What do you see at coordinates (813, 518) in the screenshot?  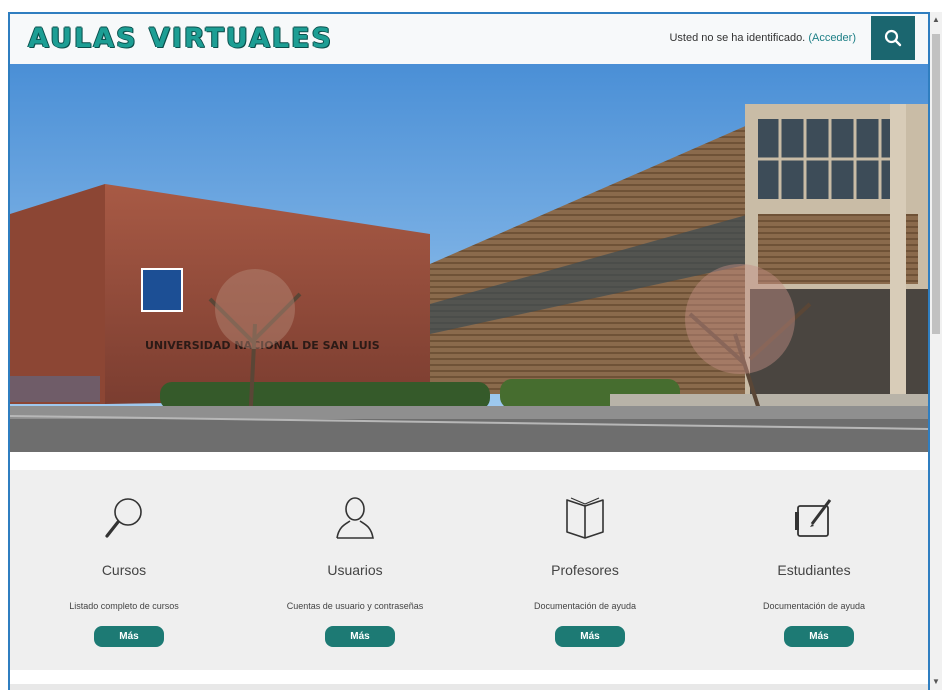 I see `tablet-pen-icon` at bounding box center [813, 518].